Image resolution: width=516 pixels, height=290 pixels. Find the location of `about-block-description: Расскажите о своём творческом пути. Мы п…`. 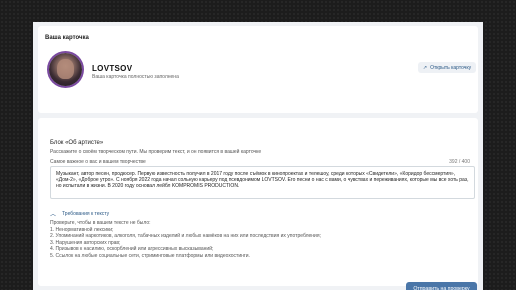

about-block-description: Расскажите о своём творческом пути. Мы п… is located at coordinates (156, 152).